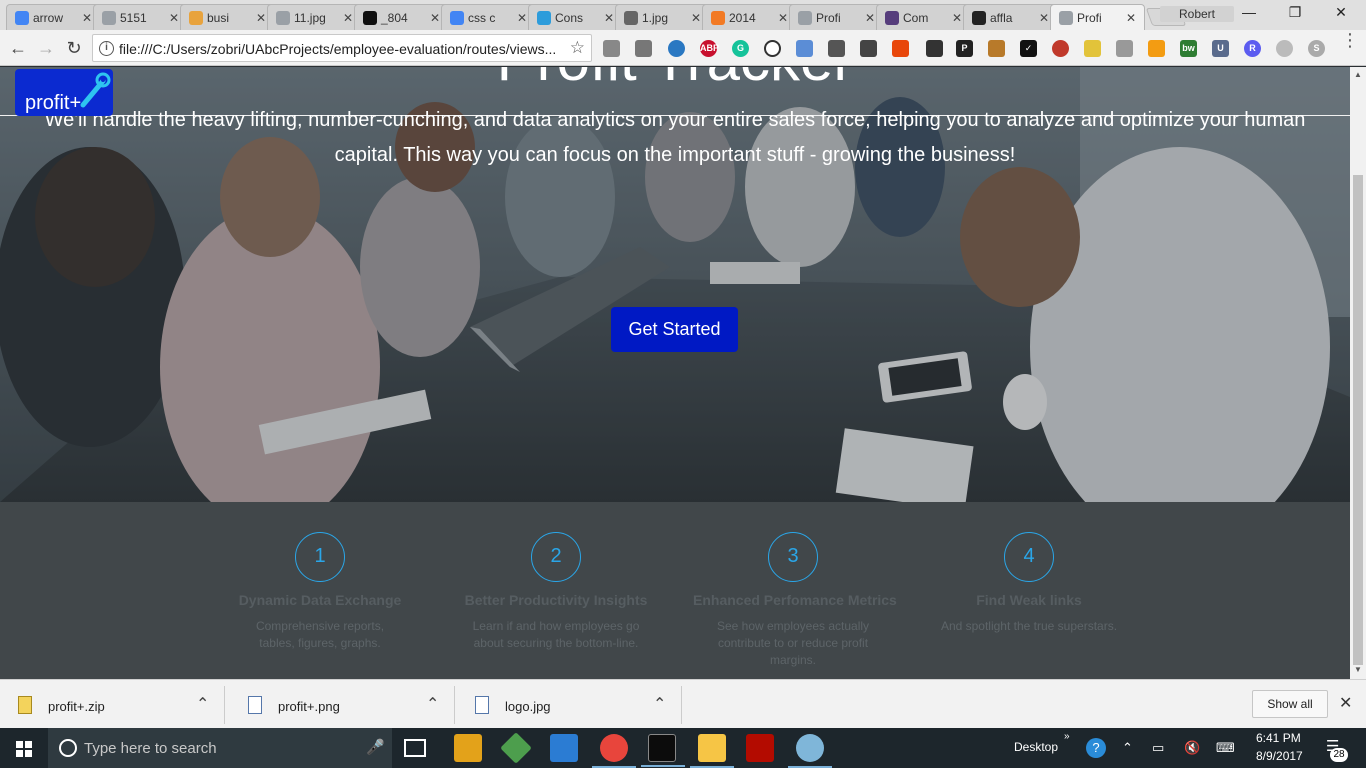  I want to click on block-icon, so click(772, 48).